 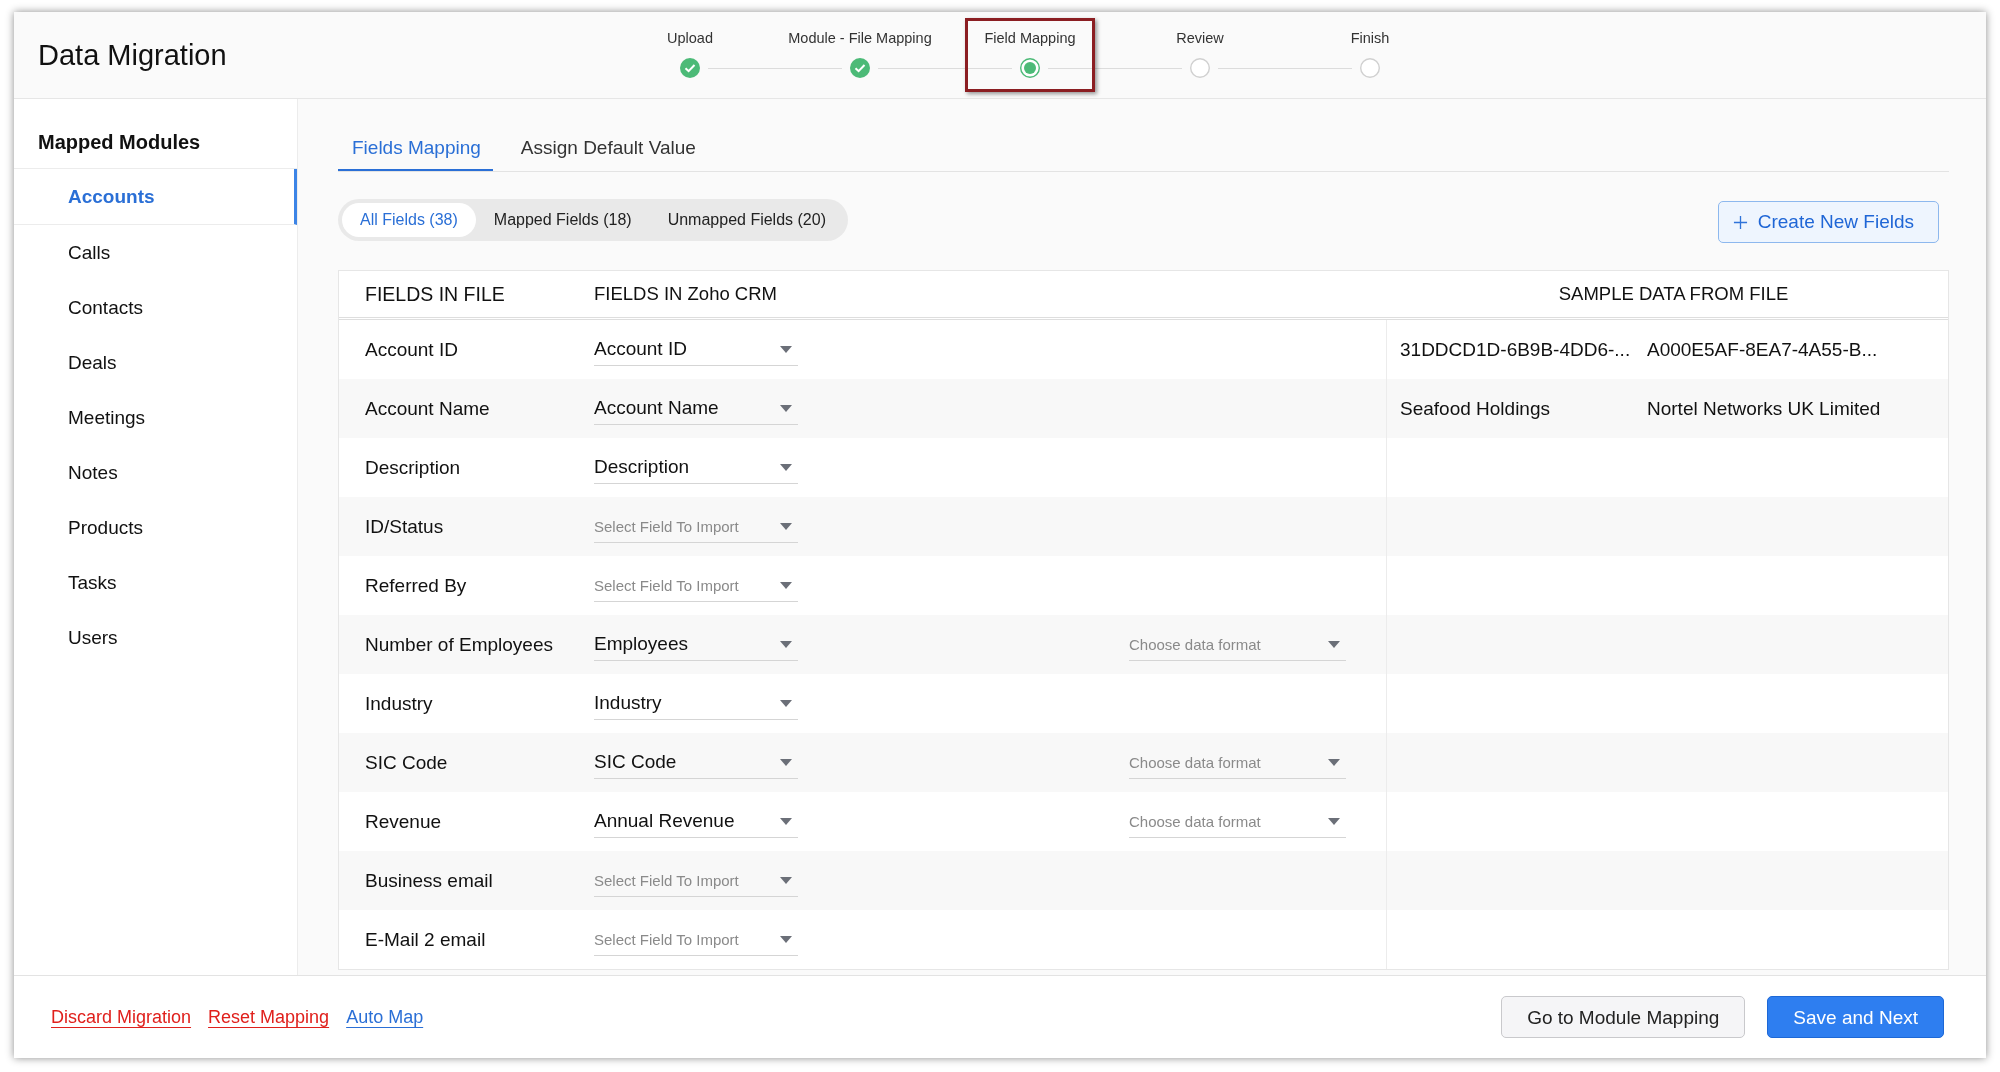 I want to click on window-title: Data Migration, so click(x=133, y=55).